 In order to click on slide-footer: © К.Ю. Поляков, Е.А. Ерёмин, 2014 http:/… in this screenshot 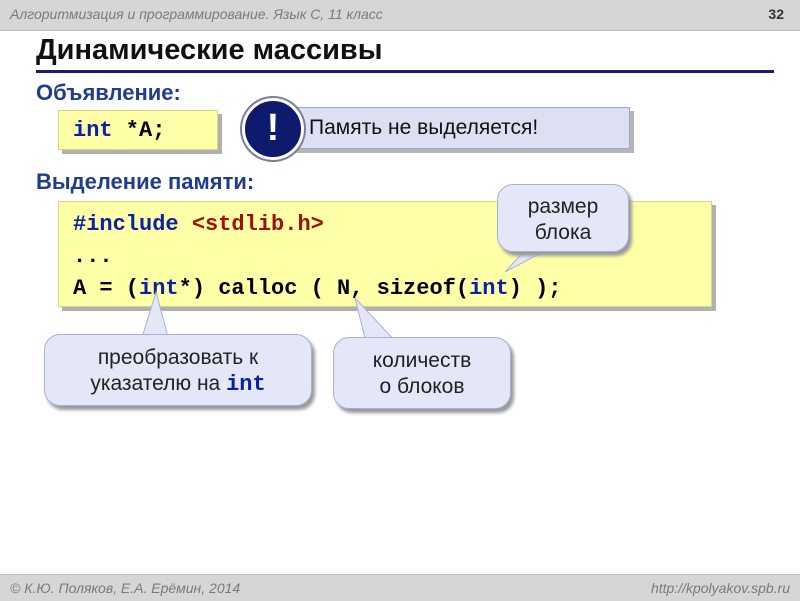, I will do `click(400, 587)`.